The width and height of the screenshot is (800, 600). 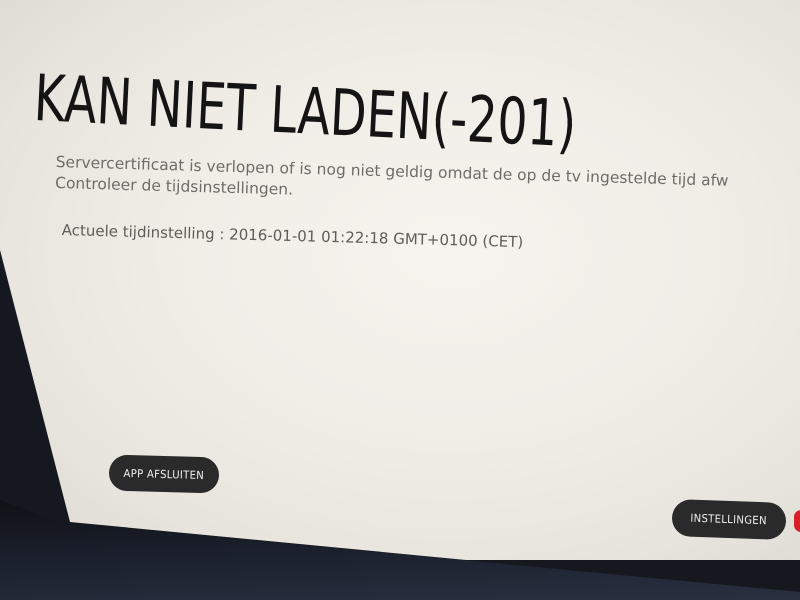 What do you see at coordinates (797, 521) in the screenshot?
I see `red-button-edge` at bounding box center [797, 521].